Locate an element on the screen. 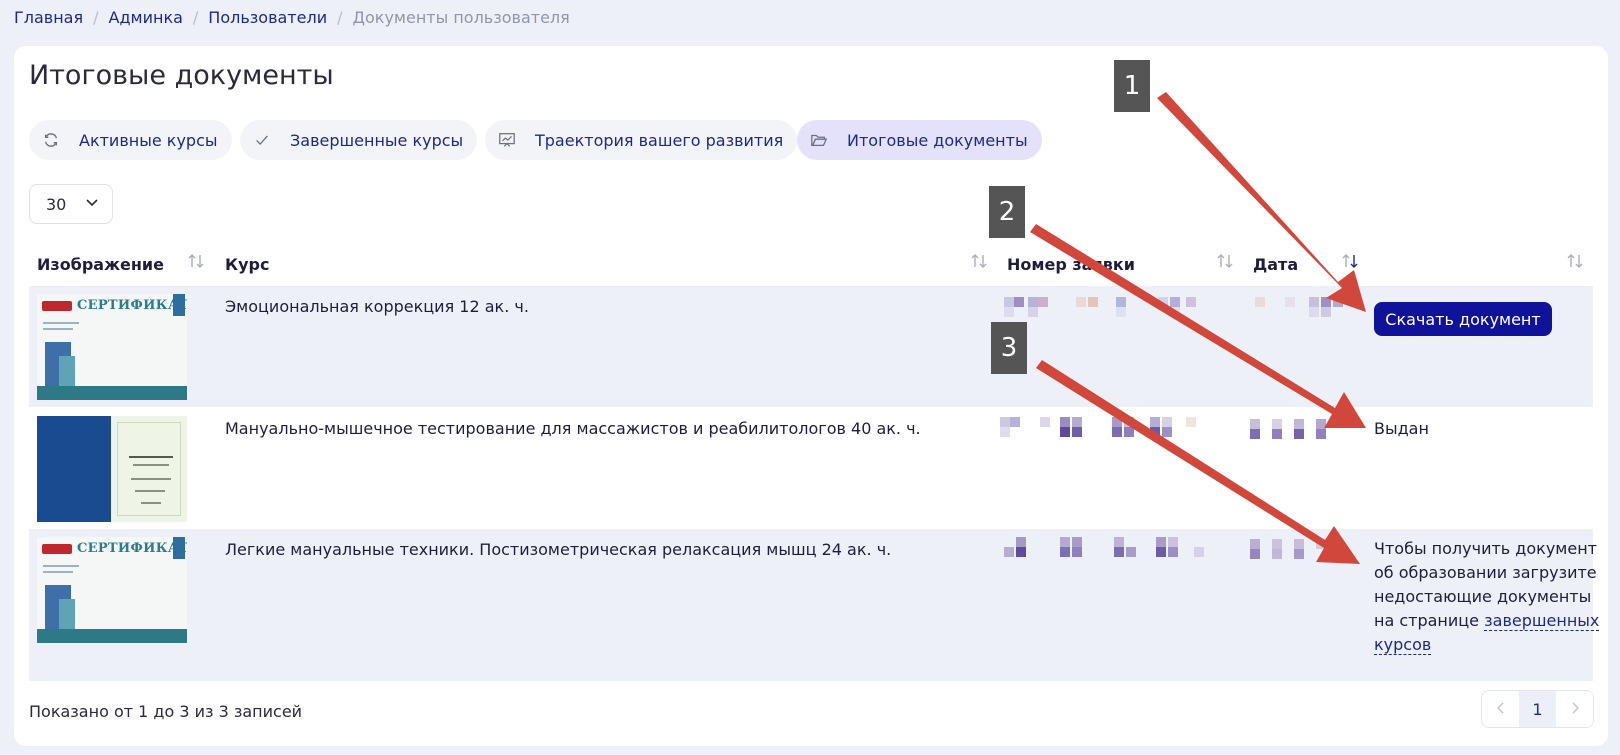 The image size is (1620, 755). page-size-select: 30 is located at coordinates (71, 204).